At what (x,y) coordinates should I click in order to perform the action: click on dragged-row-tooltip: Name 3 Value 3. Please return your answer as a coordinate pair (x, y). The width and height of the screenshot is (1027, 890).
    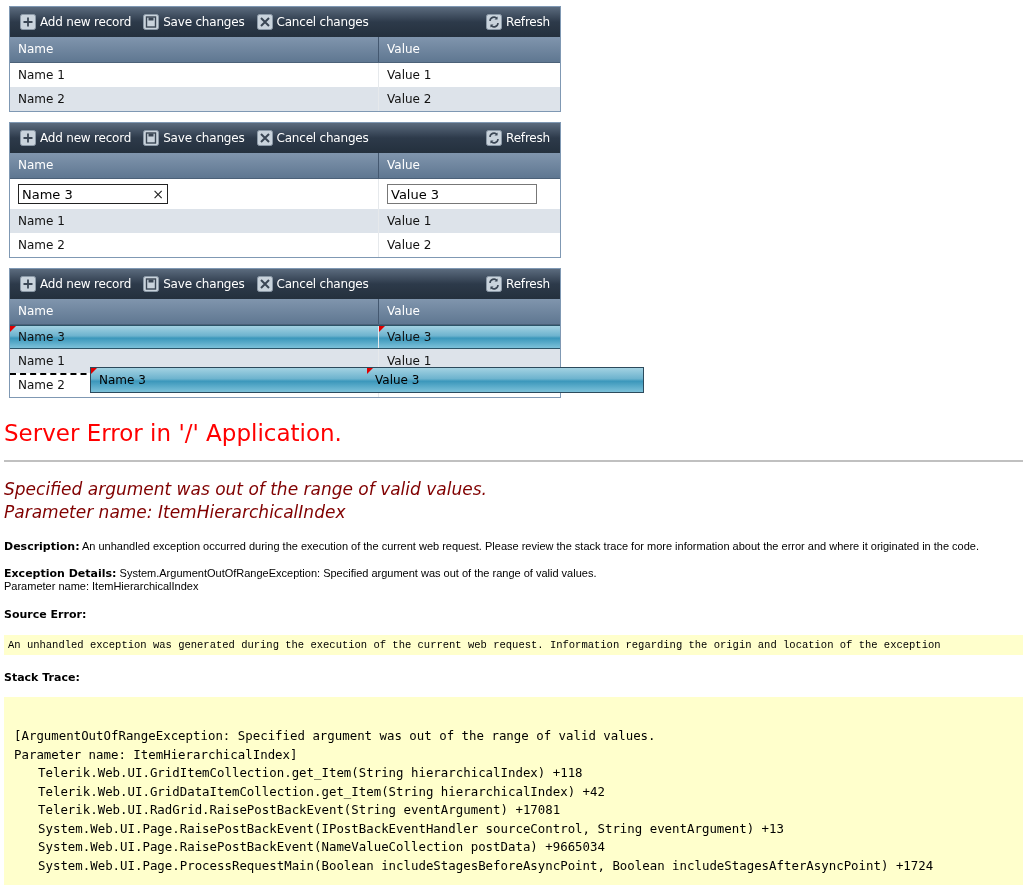
    Looking at the image, I should click on (367, 380).